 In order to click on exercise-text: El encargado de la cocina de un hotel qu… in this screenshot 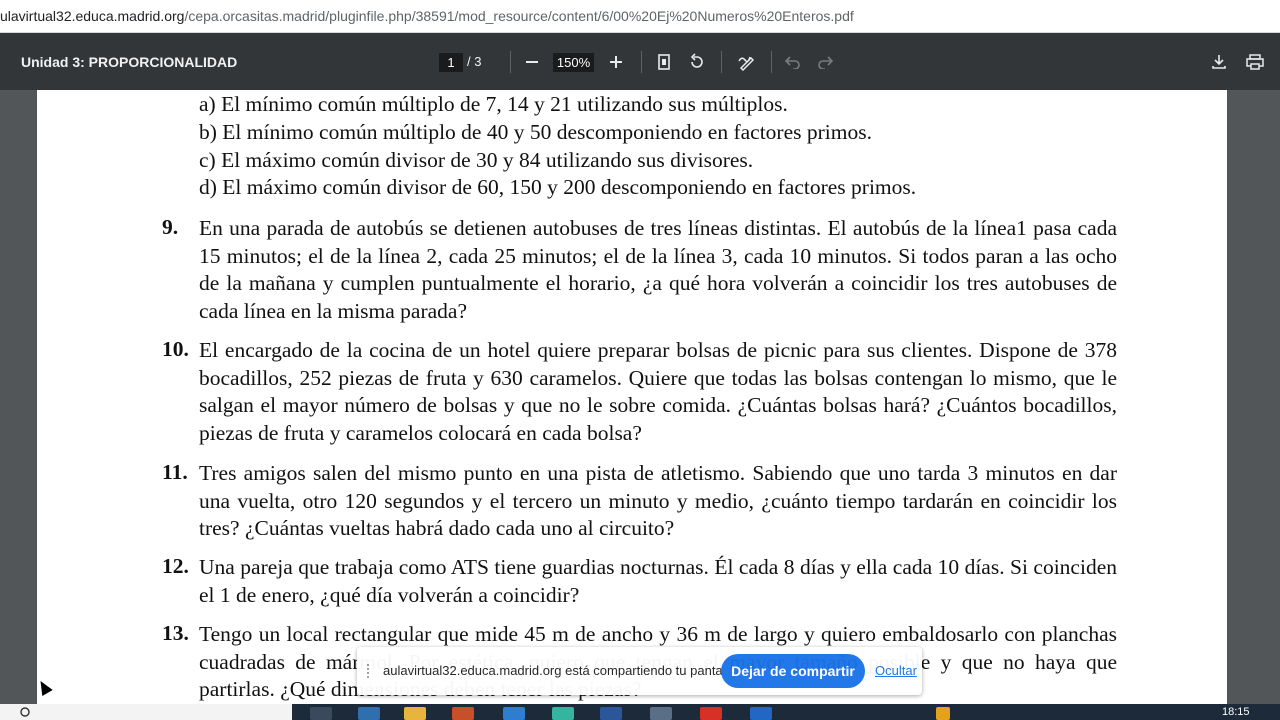, I will do `click(658, 391)`.